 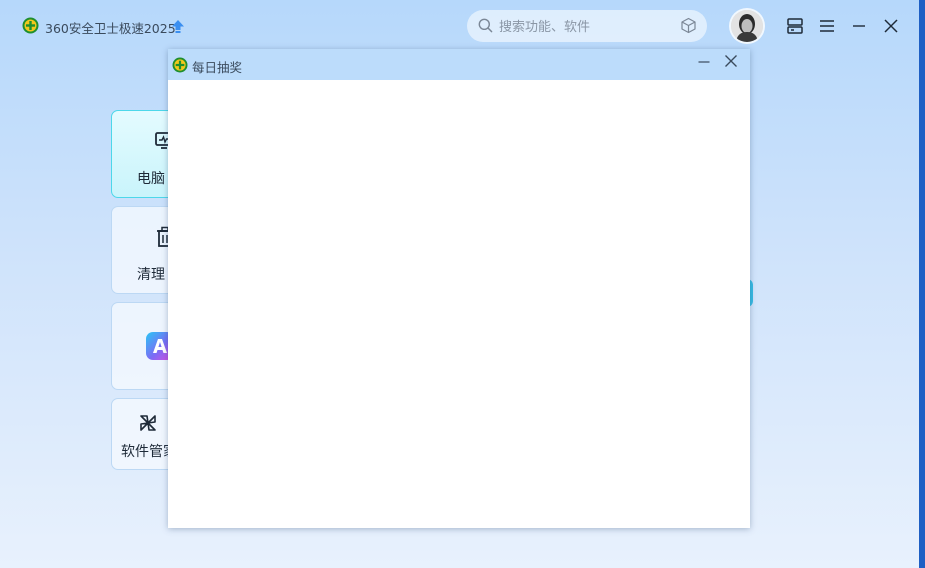 What do you see at coordinates (485, 25) in the screenshot?
I see `search-icon` at bounding box center [485, 25].